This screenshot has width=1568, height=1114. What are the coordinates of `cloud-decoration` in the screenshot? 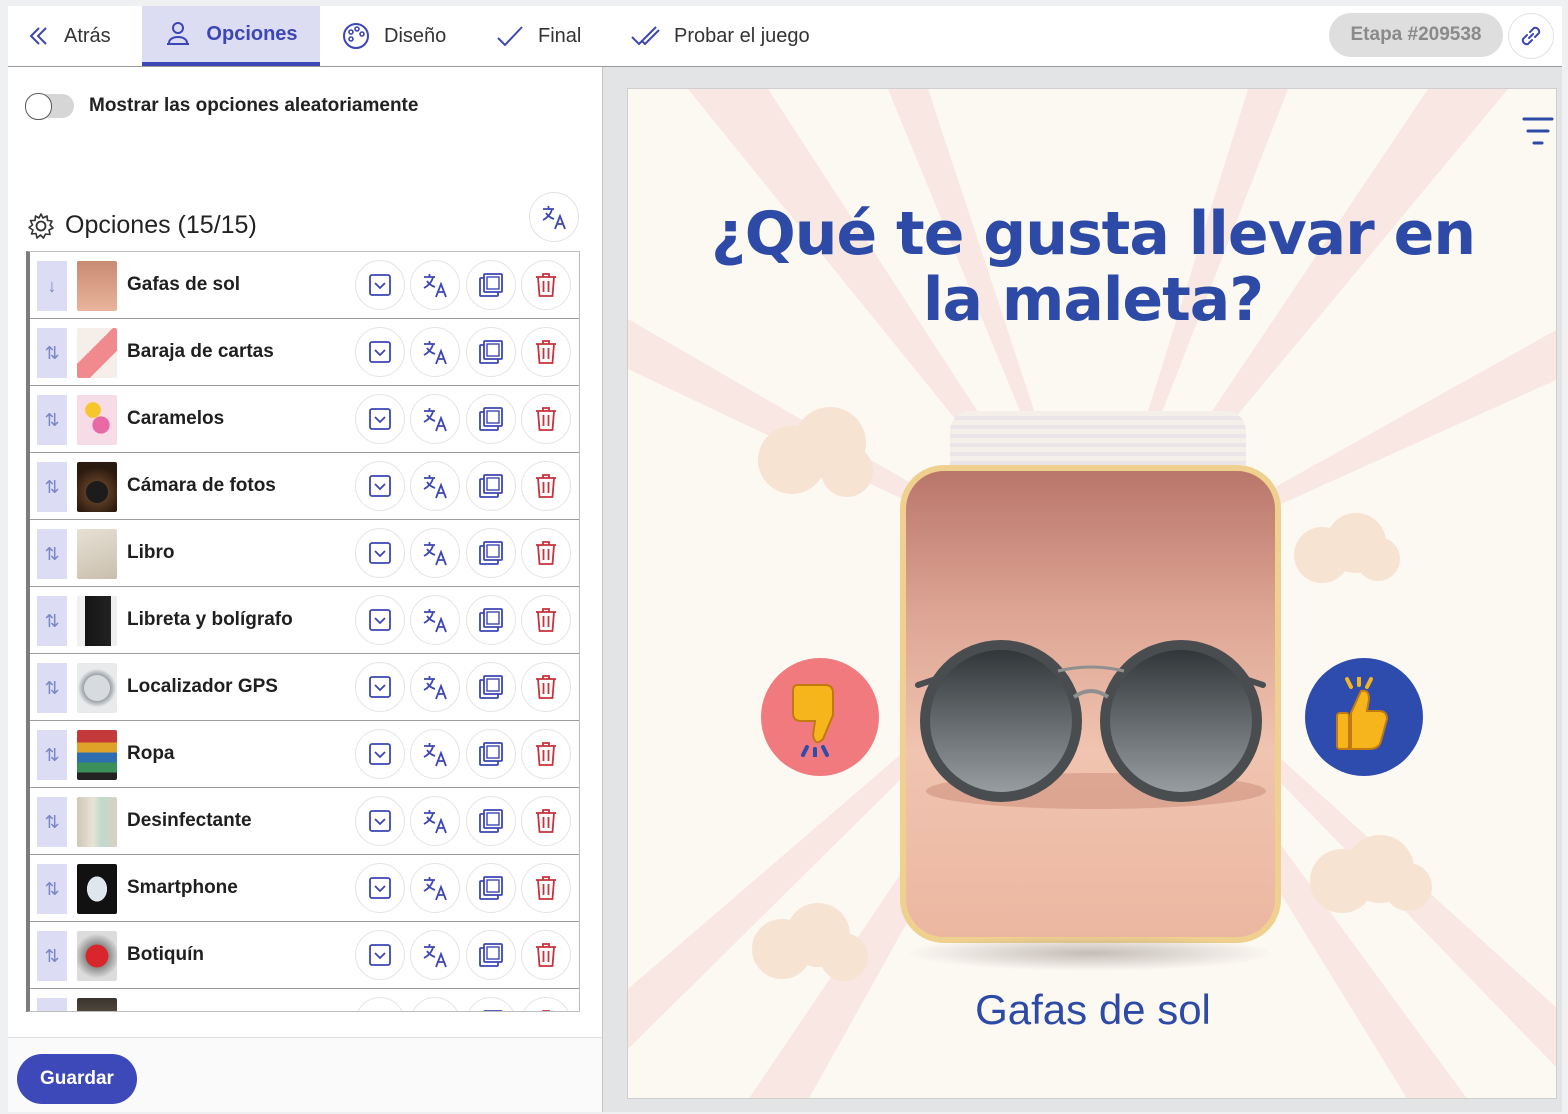 It's located at (815, 452).